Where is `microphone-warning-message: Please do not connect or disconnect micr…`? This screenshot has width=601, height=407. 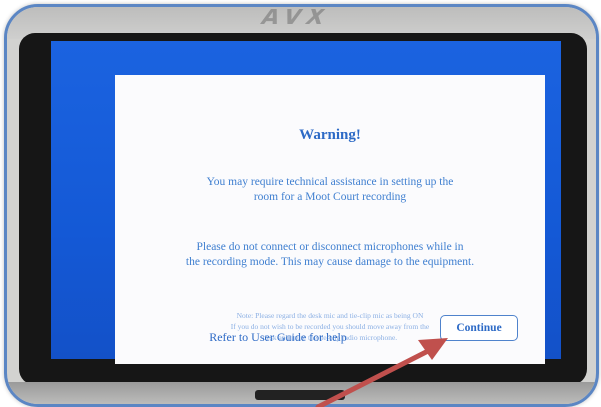
microphone-warning-message: Please do not connect or disconnect micr… is located at coordinates (330, 254).